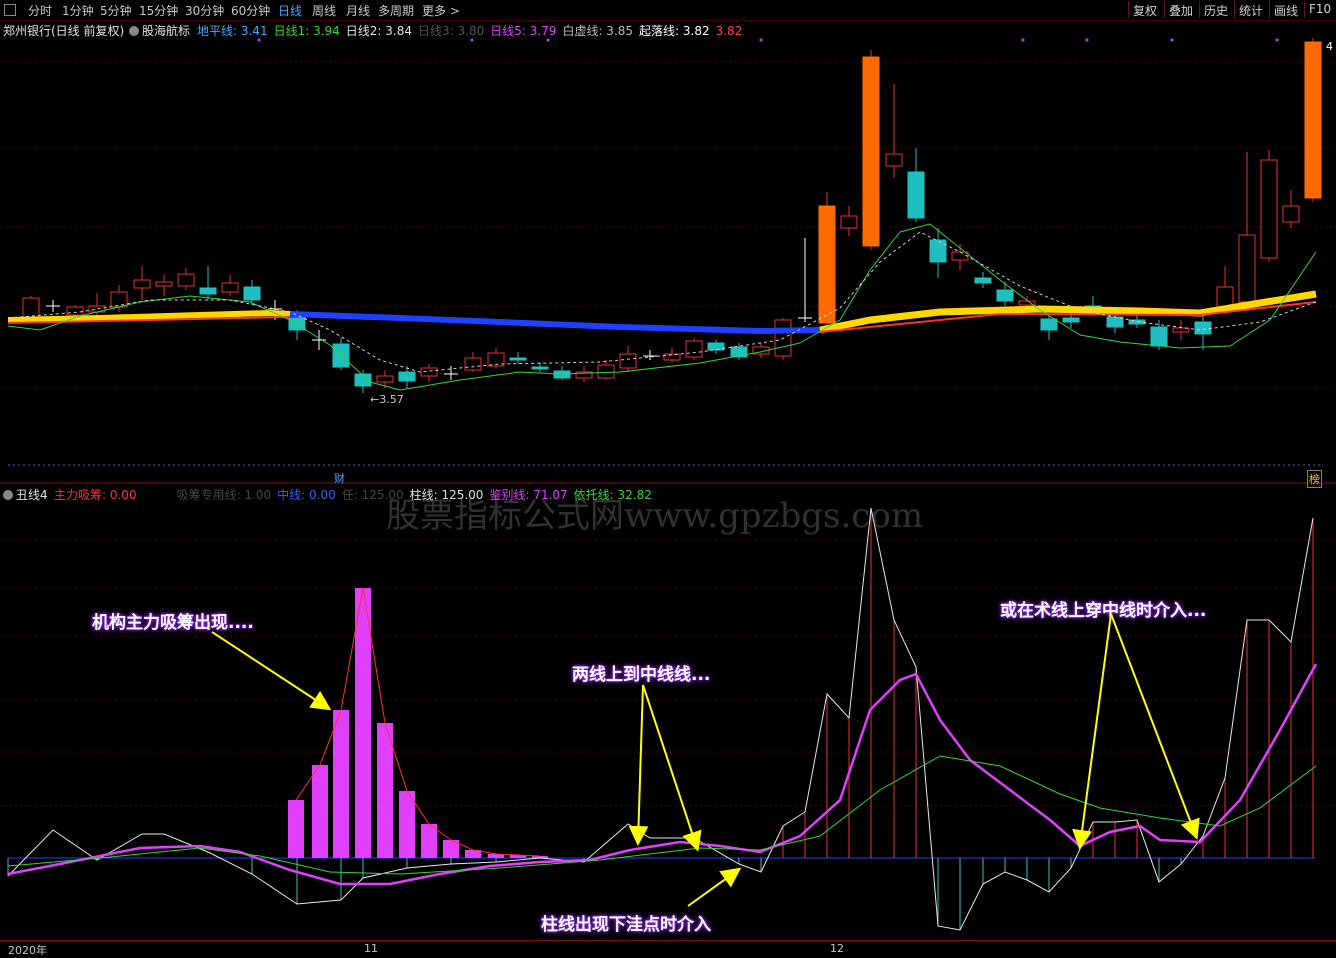 The height and width of the screenshot is (958, 1336). I want to click on arrow-cross-a, so click(1092, 731).